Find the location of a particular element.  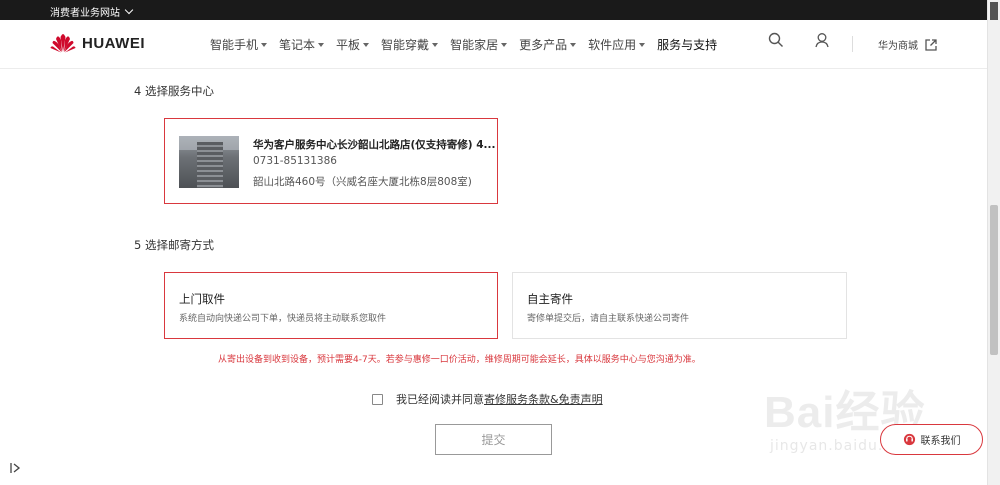

site-selector-label: 消费者业务网站 is located at coordinates (85, 13).